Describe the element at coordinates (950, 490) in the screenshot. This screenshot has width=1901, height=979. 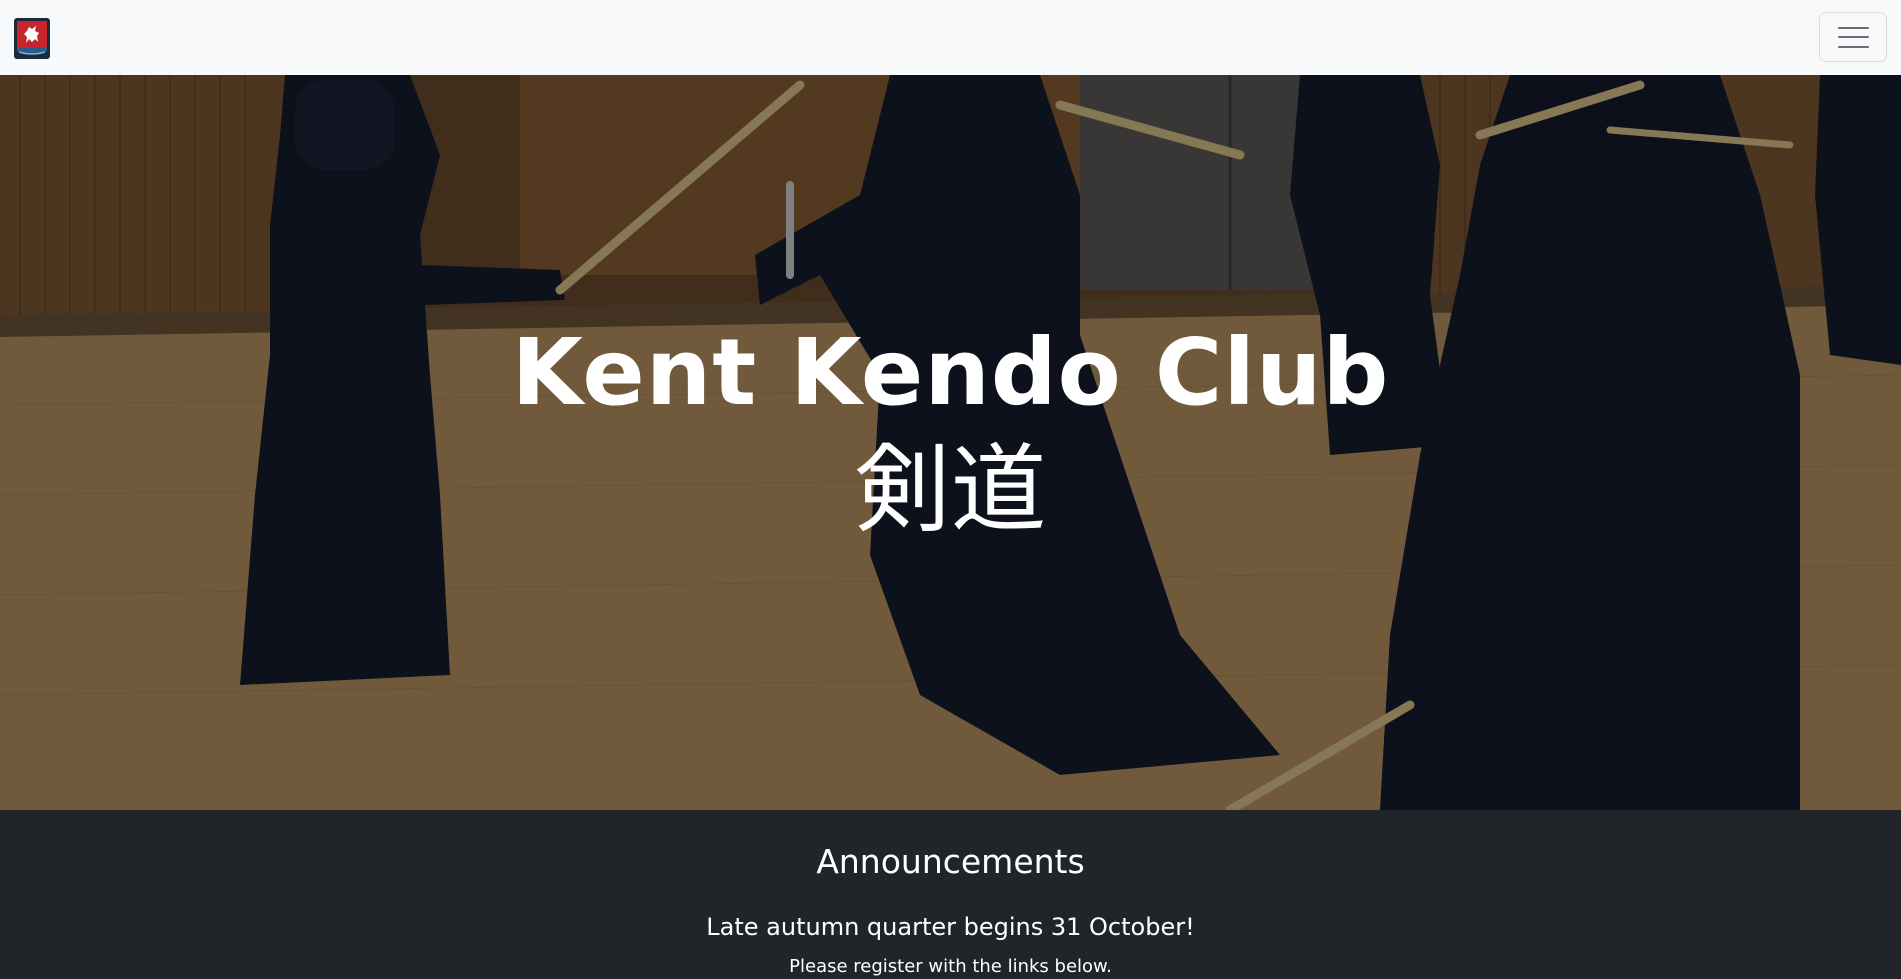
I see `hero-subtitle-kanji: 剣道` at that location.